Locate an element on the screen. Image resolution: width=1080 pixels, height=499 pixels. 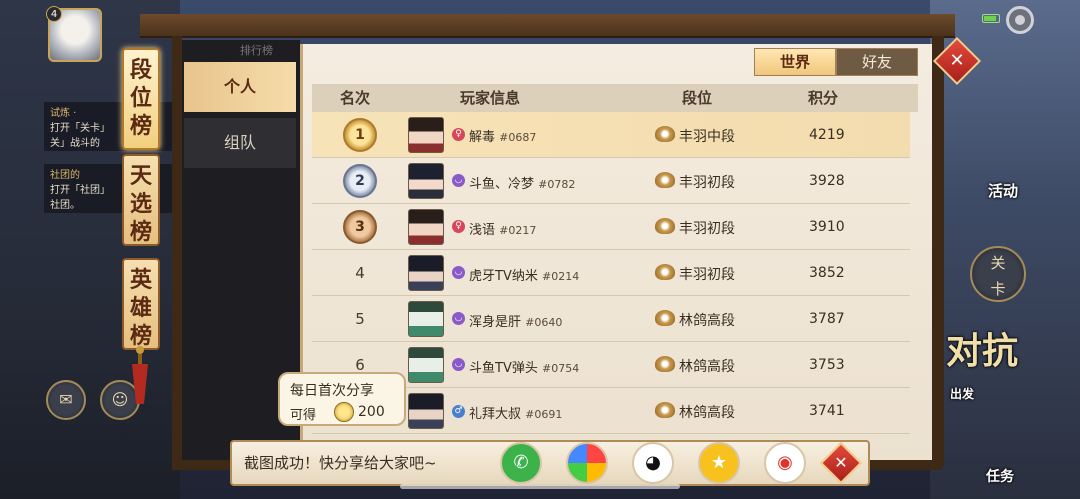
stage-button: 关卡 is located at coordinates (998, 274).